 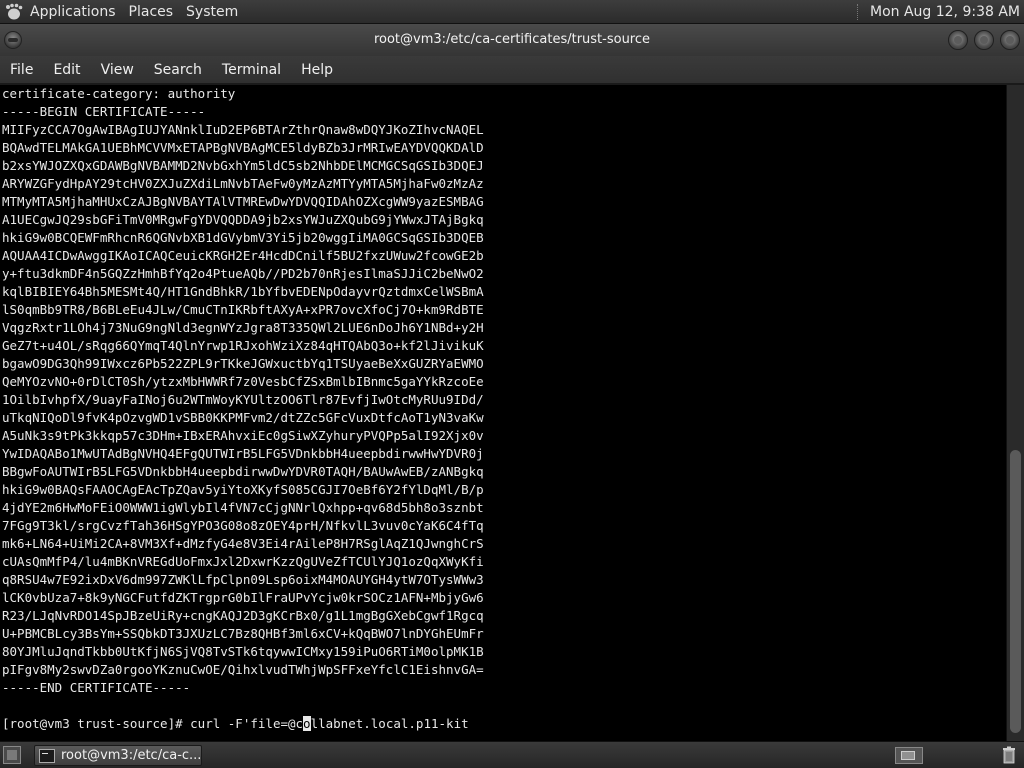 What do you see at coordinates (66, 70) in the screenshot?
I see `menu-edit: Edit` at bounding box center [66, 70].